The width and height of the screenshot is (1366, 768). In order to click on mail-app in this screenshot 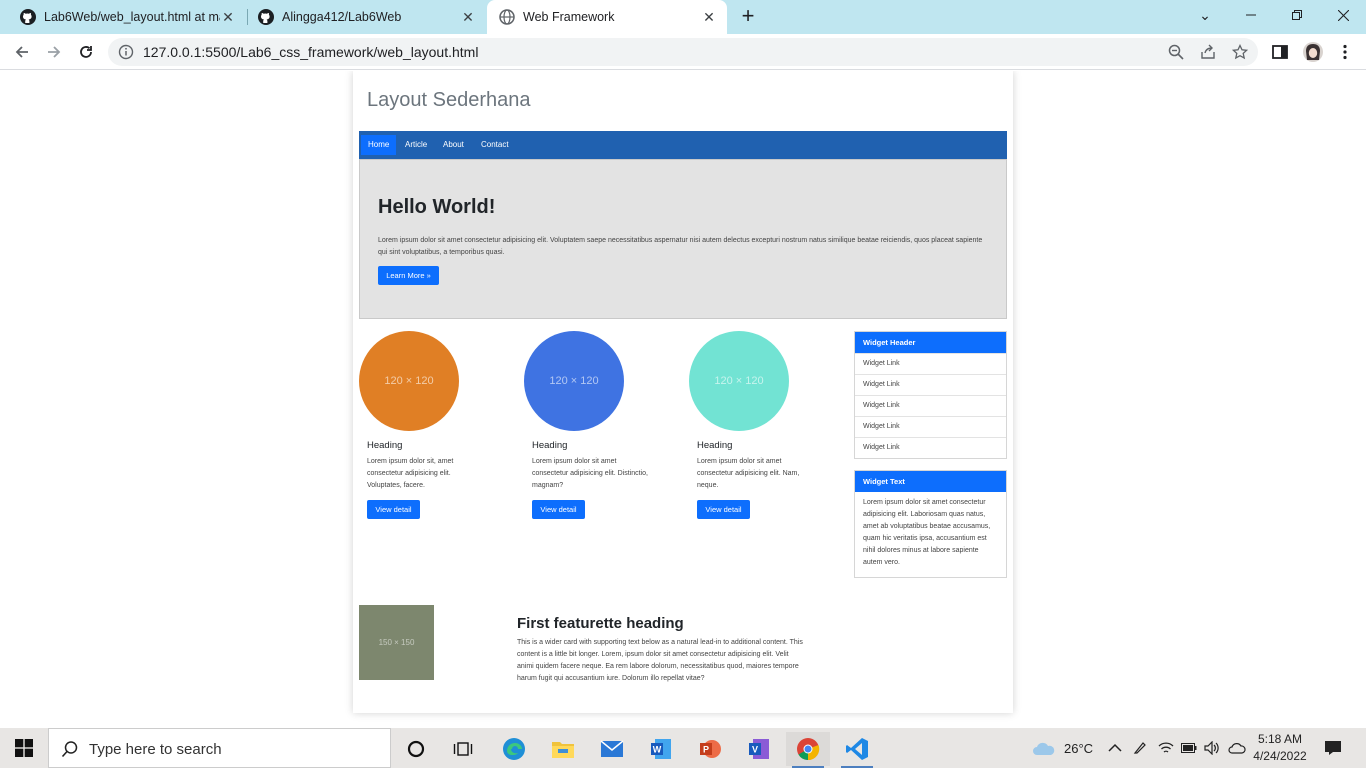, I will do `click(612, 749)`.